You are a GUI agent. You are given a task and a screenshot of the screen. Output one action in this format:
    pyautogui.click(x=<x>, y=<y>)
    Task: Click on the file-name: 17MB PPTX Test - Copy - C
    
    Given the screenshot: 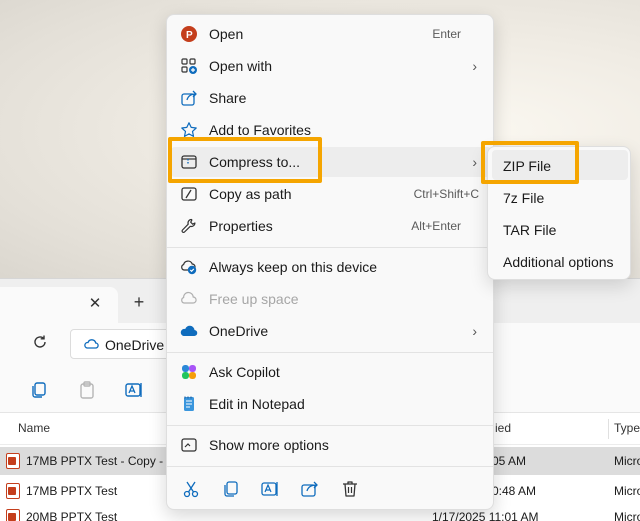 What is the action you would take?
    pyautogui.click(x=101, y=461)
    